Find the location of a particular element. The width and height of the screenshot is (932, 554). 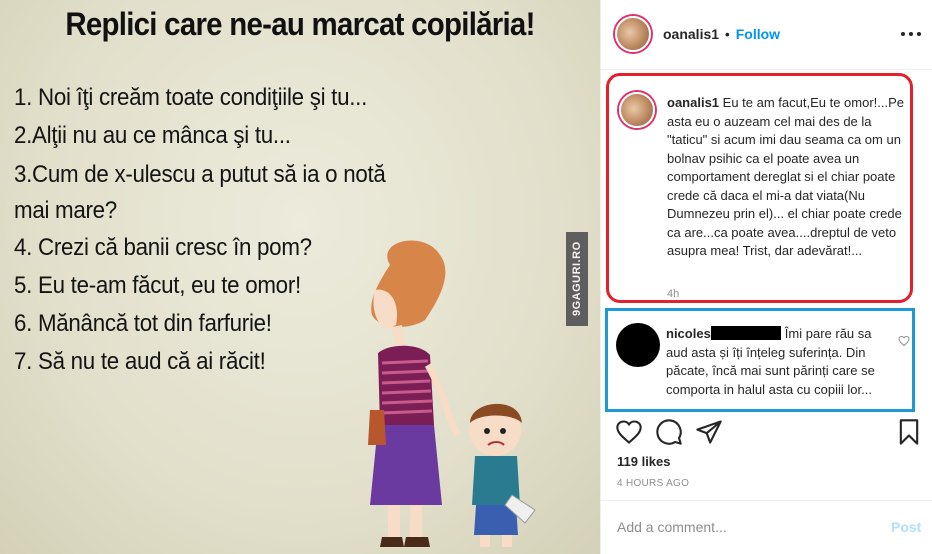

post-button: Post is located at coordinates (906, 527).